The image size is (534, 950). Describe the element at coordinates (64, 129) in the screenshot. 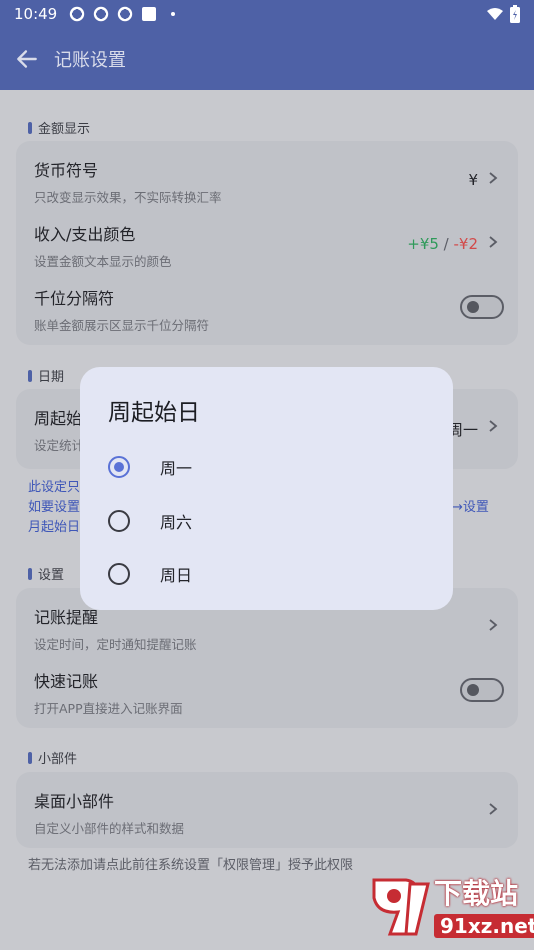

I see `section-title-label: 金额显示` at that location.